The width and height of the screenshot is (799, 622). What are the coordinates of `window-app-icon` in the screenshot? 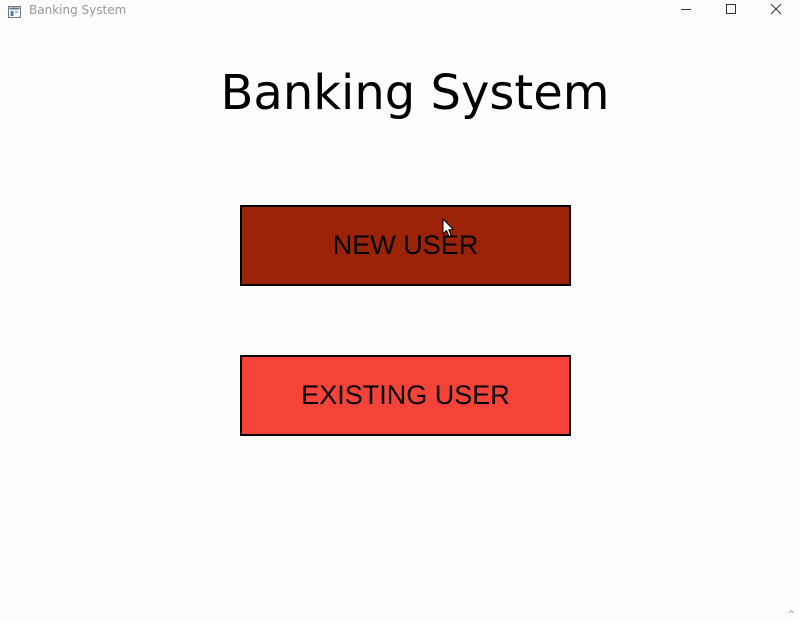 It's located at (14, 10).